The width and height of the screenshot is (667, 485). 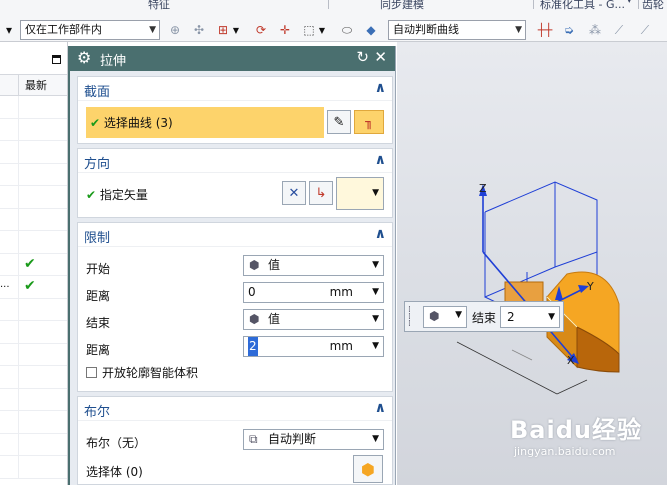 I want to click on select-curve-row: ✔ 选择曲线 (3), so click(x=205, y=122).